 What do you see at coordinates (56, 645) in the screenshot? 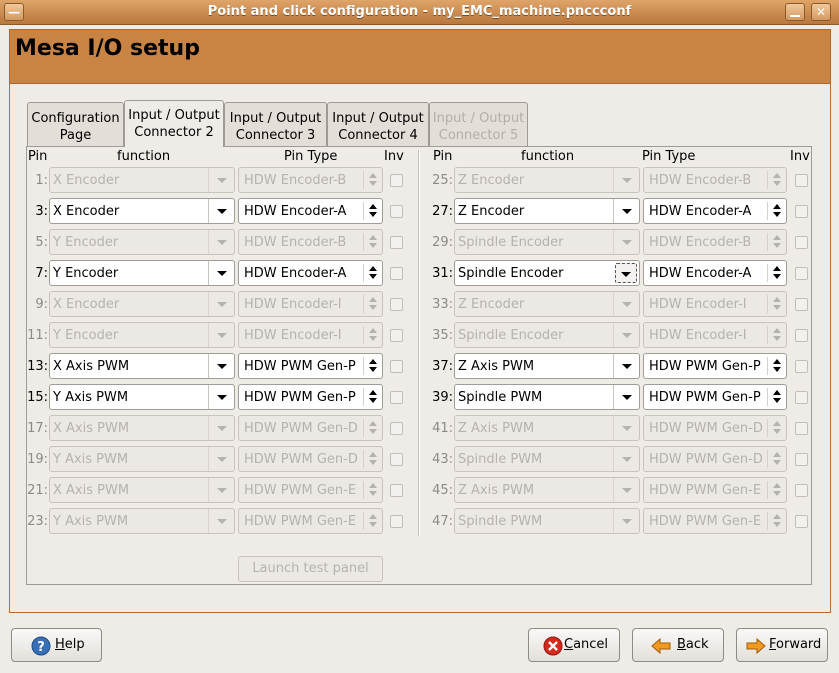
I see `help-button: ? Help` at bounding box center [56, 645].